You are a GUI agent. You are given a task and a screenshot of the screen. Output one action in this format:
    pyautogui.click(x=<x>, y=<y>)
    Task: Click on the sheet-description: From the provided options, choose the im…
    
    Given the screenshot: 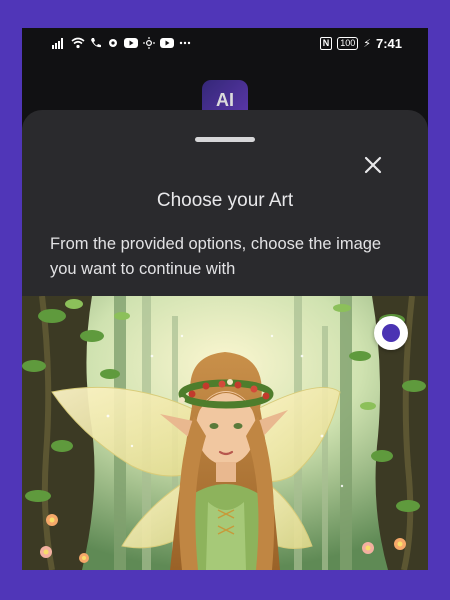 What is the action you would take?
    pyautogui.click(x=216, y=256)
    